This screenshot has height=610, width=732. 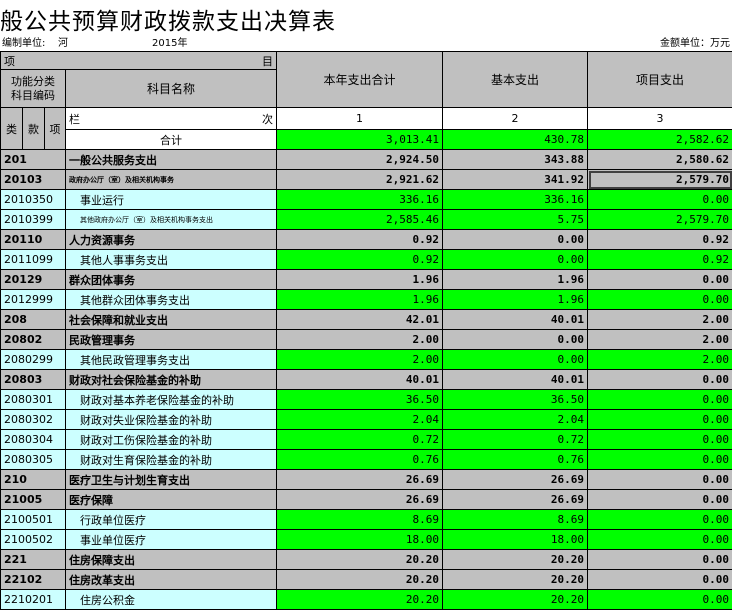 What do you see at coordinates (515, 519) in the screenshot?
I see `amount-basic: 8.69` at bounding box center [515, 519].